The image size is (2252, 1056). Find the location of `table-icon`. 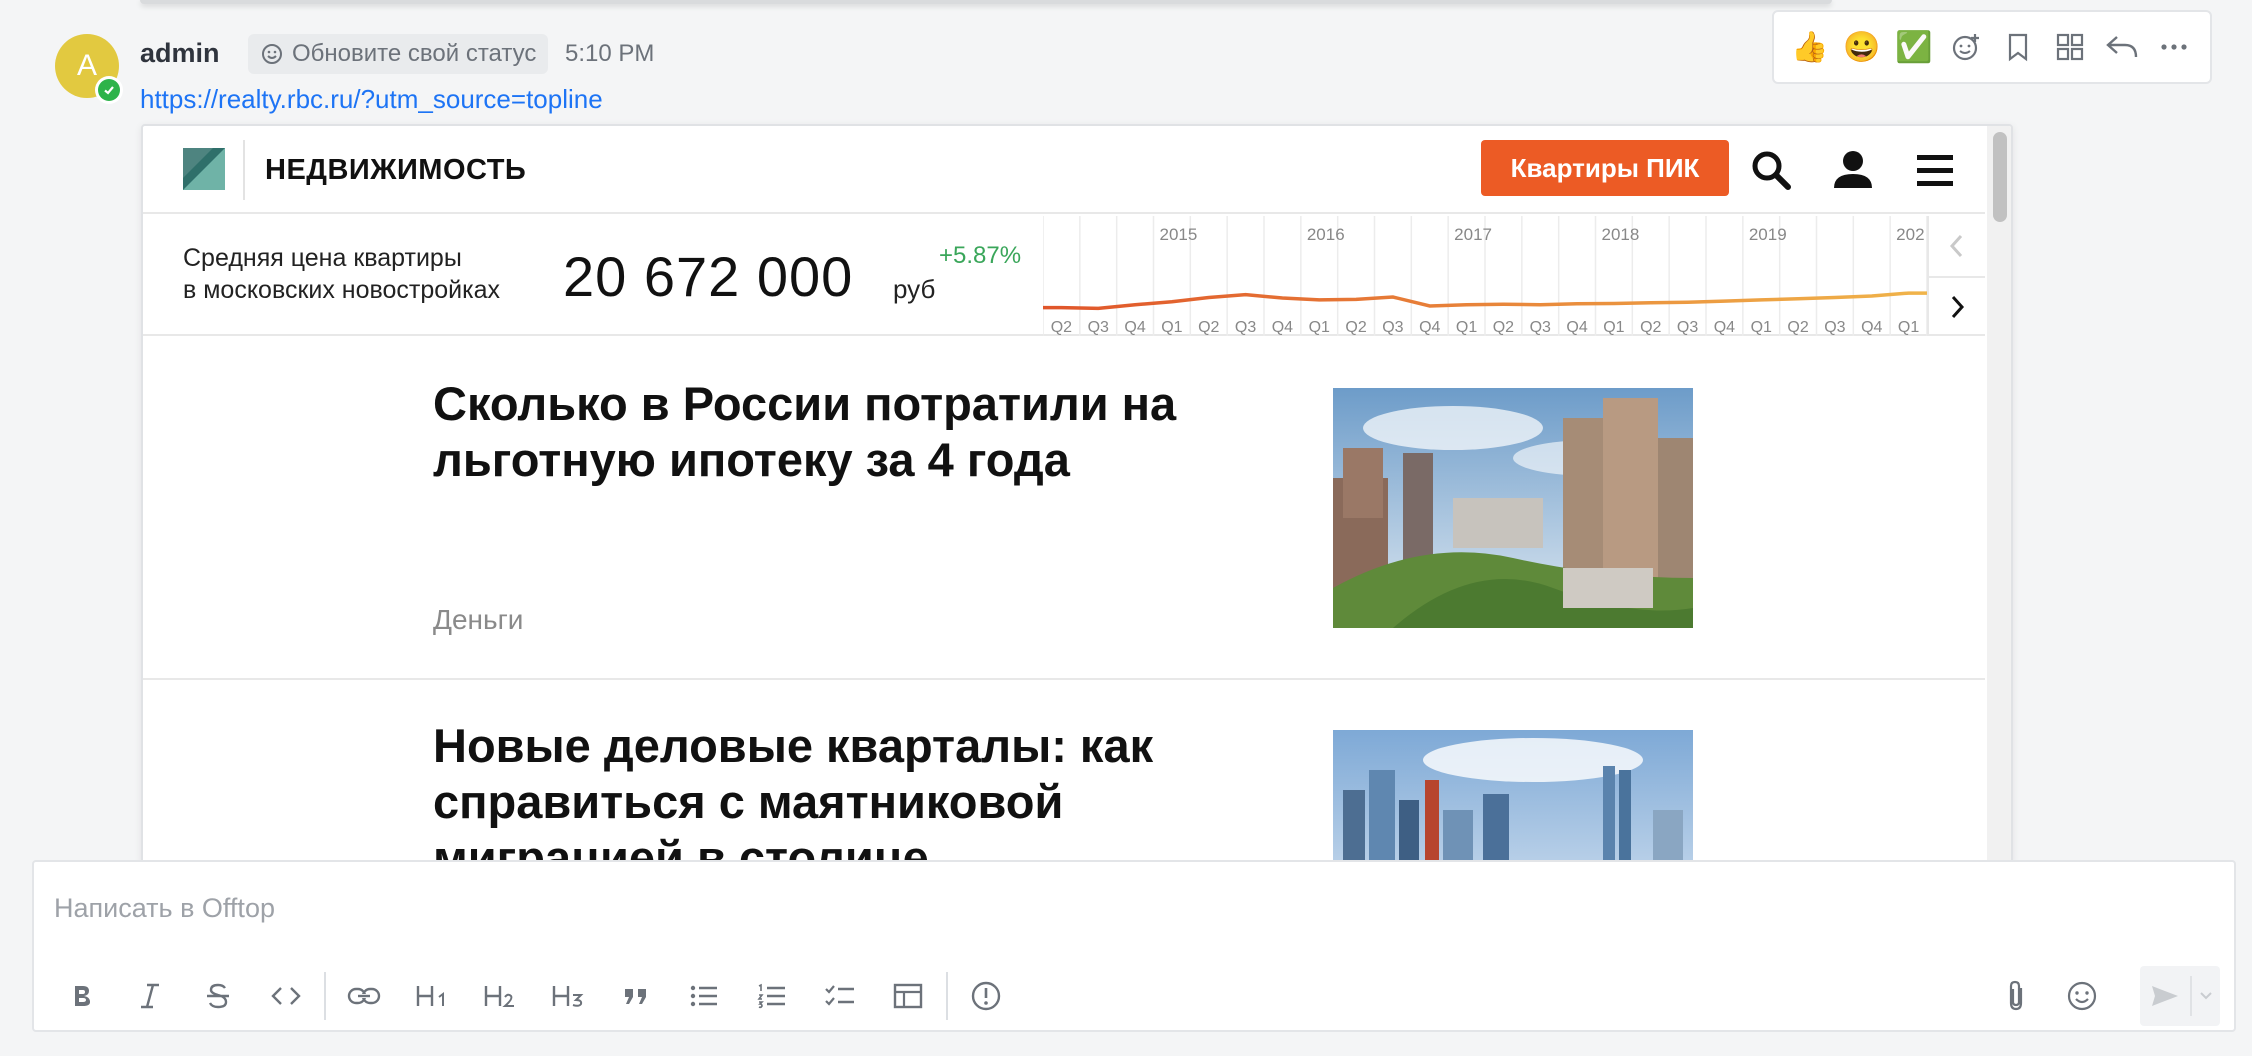

table-icon is located at coordinates (908, 996).